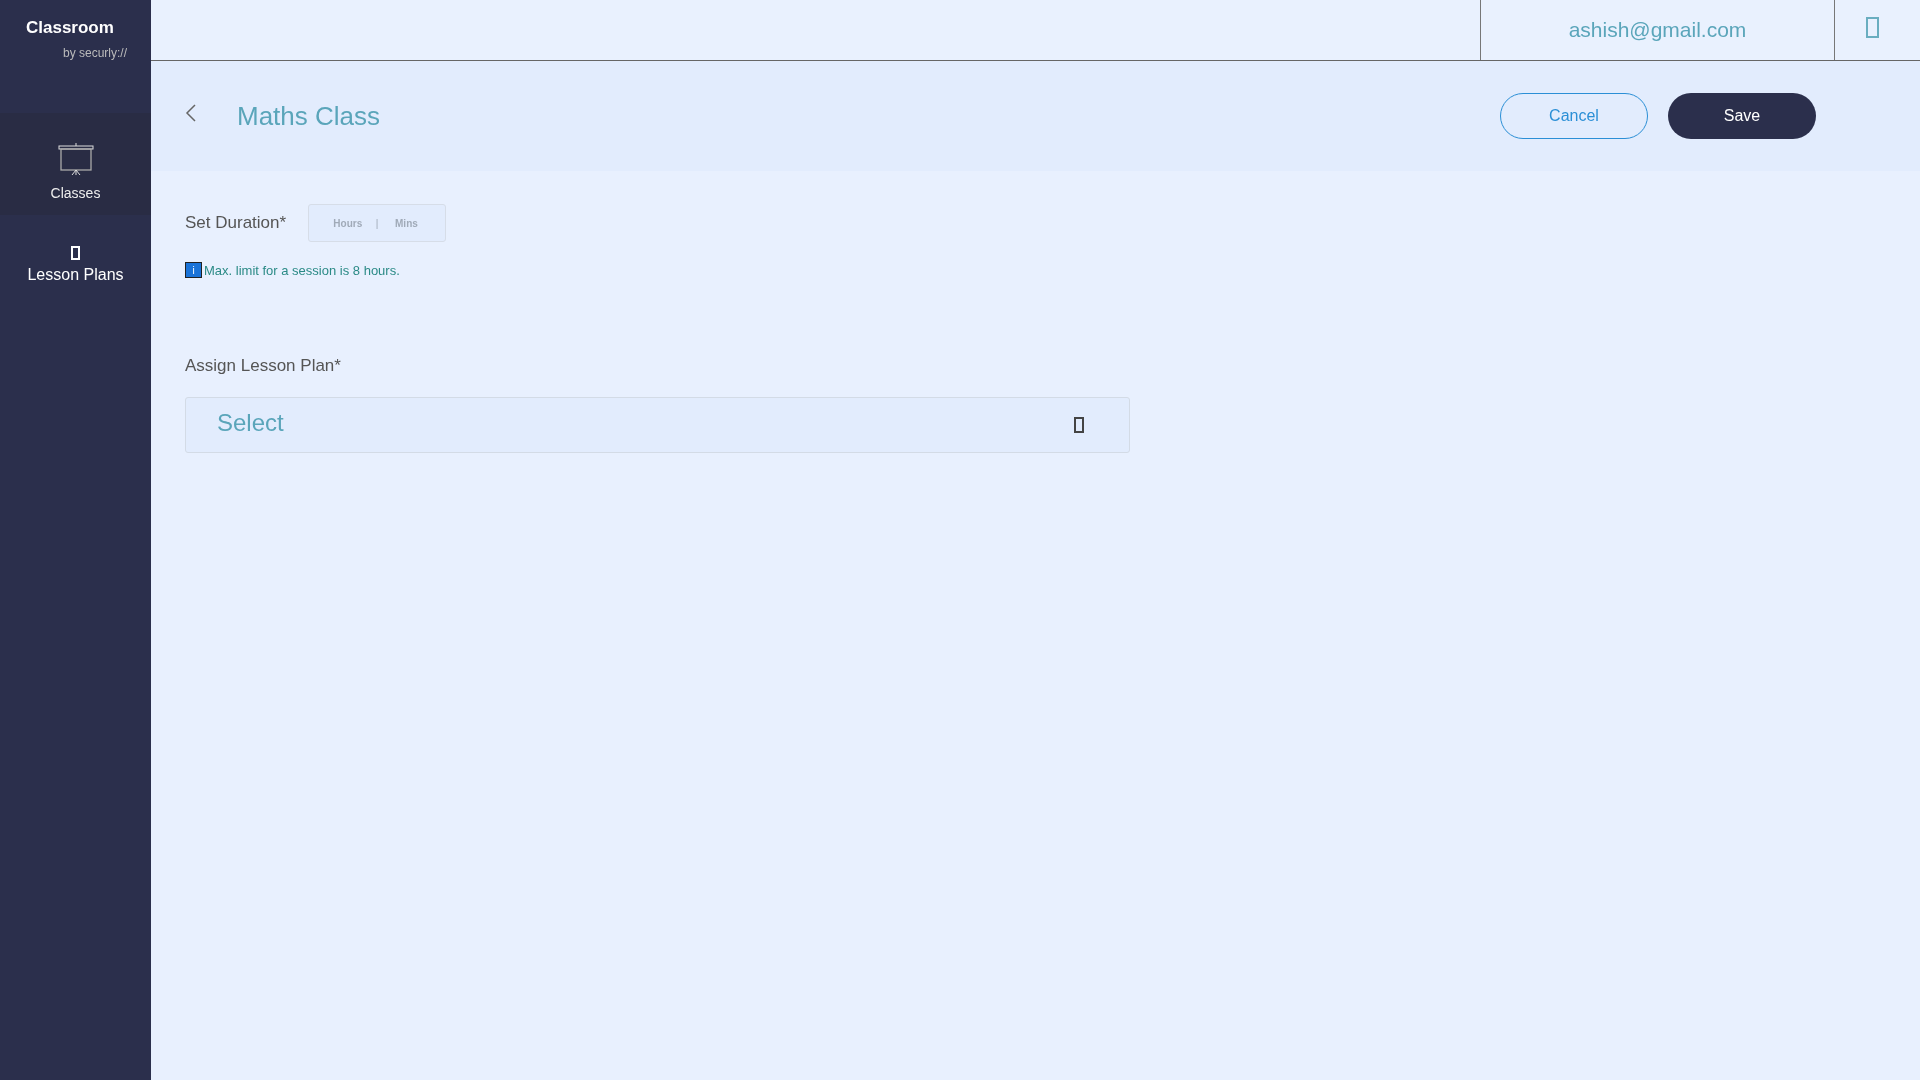  Describe the element at coordinates (193, 270) in the screenshot. I see `info-icon: i` at that location.